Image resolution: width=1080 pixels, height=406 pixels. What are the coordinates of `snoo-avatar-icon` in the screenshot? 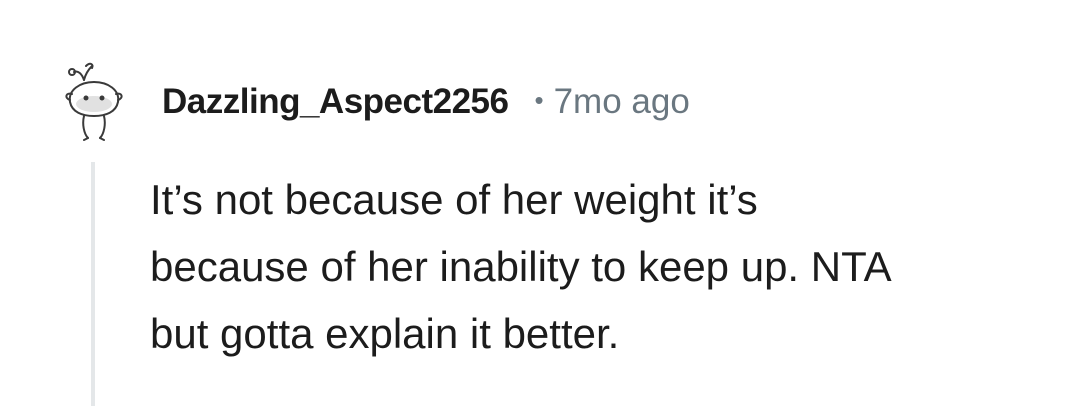 It's located at (94, 102).